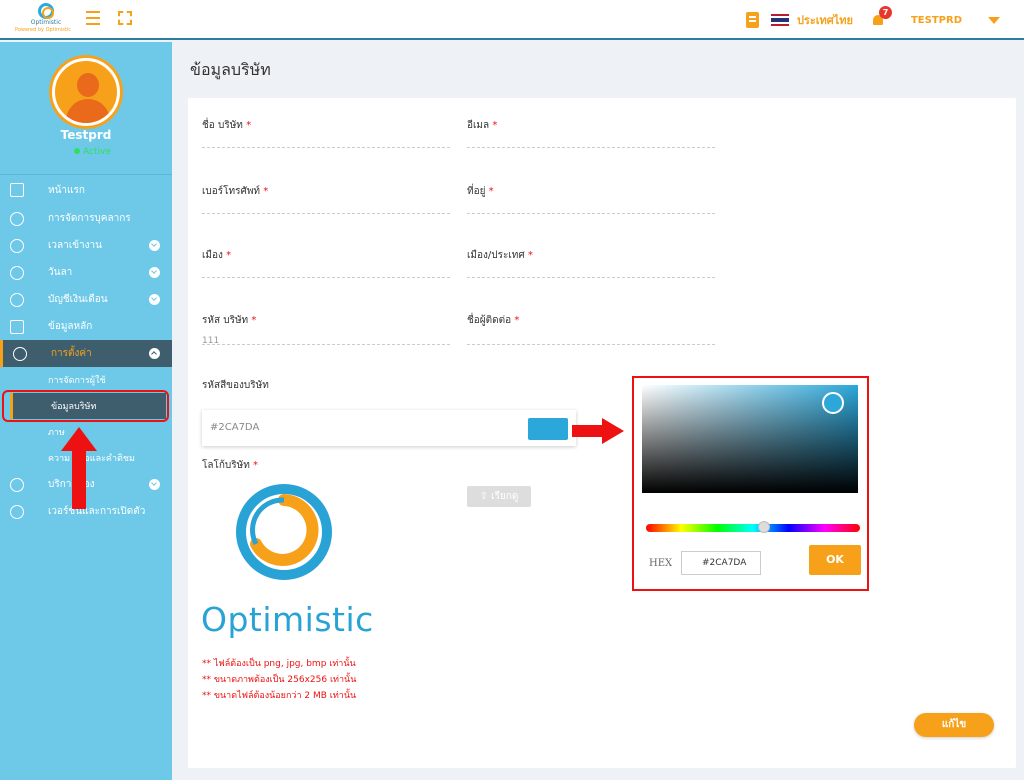  Describe the element at coordinates (125, 18) in the screenshot. I see `fullscreen-icon` at that location.